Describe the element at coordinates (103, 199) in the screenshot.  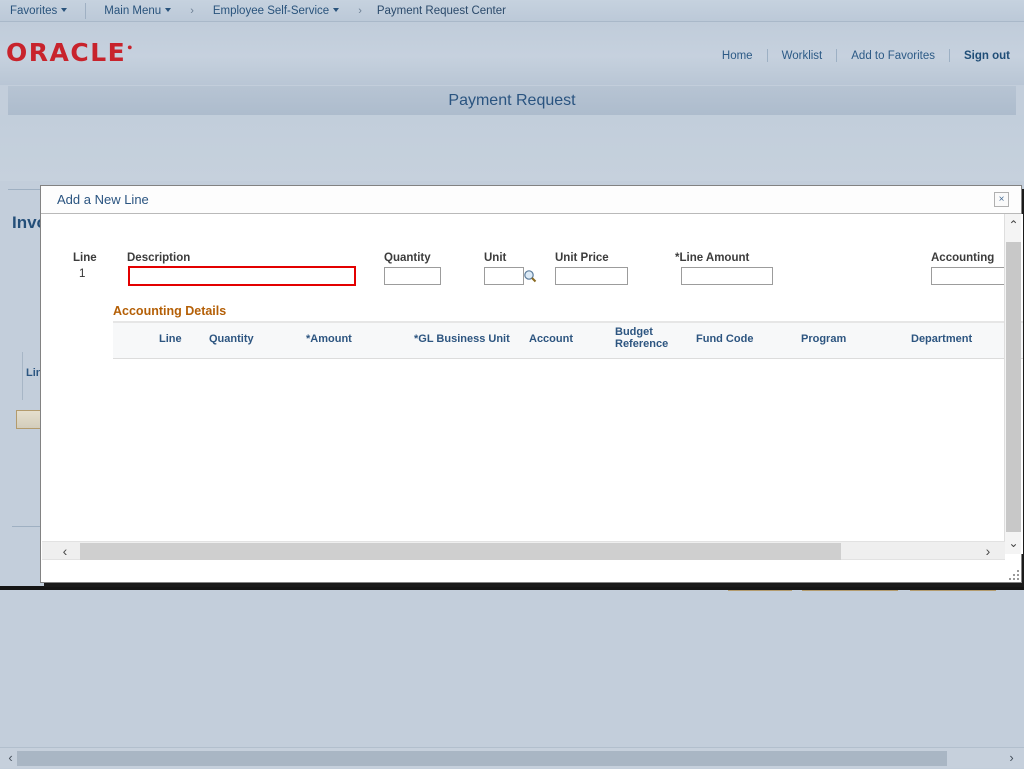
I see `modal-title: Add a New Line` at that location.